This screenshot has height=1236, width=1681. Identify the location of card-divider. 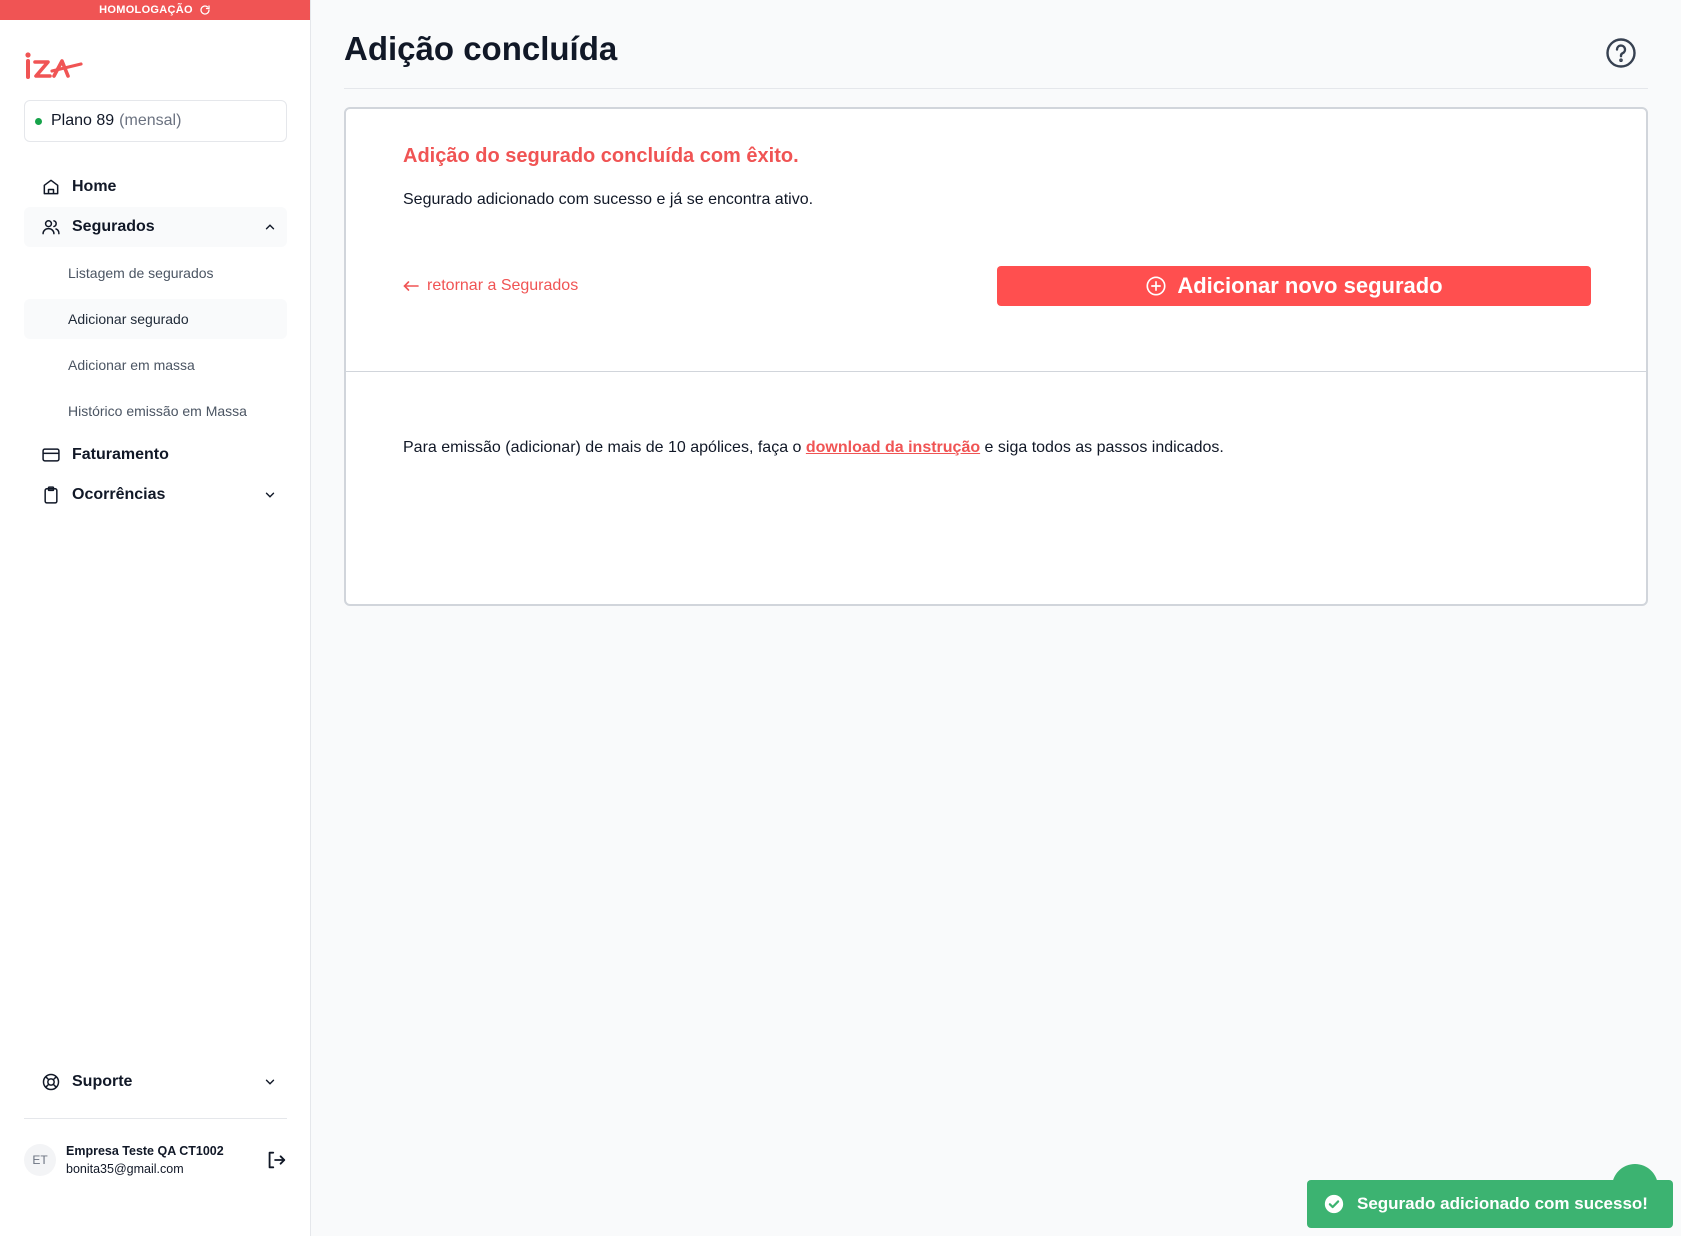
(996, 371).